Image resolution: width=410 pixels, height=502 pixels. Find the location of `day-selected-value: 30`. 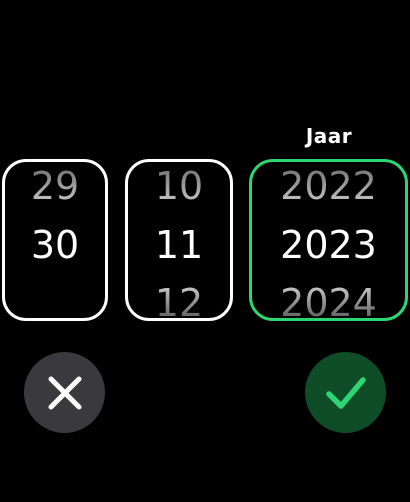

day-selected-value: 30 is located at coordinates (55, 245).